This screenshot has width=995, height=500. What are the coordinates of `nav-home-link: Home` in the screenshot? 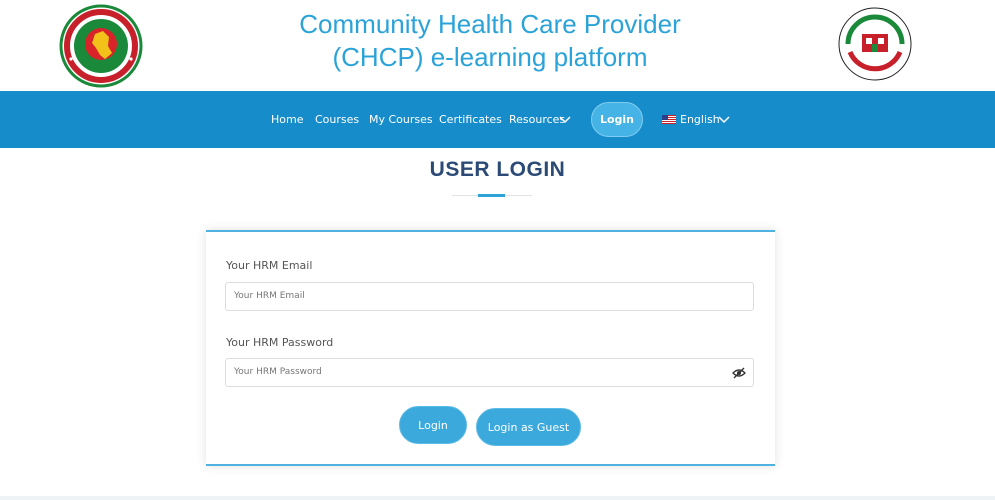 It's located at (287, 119).